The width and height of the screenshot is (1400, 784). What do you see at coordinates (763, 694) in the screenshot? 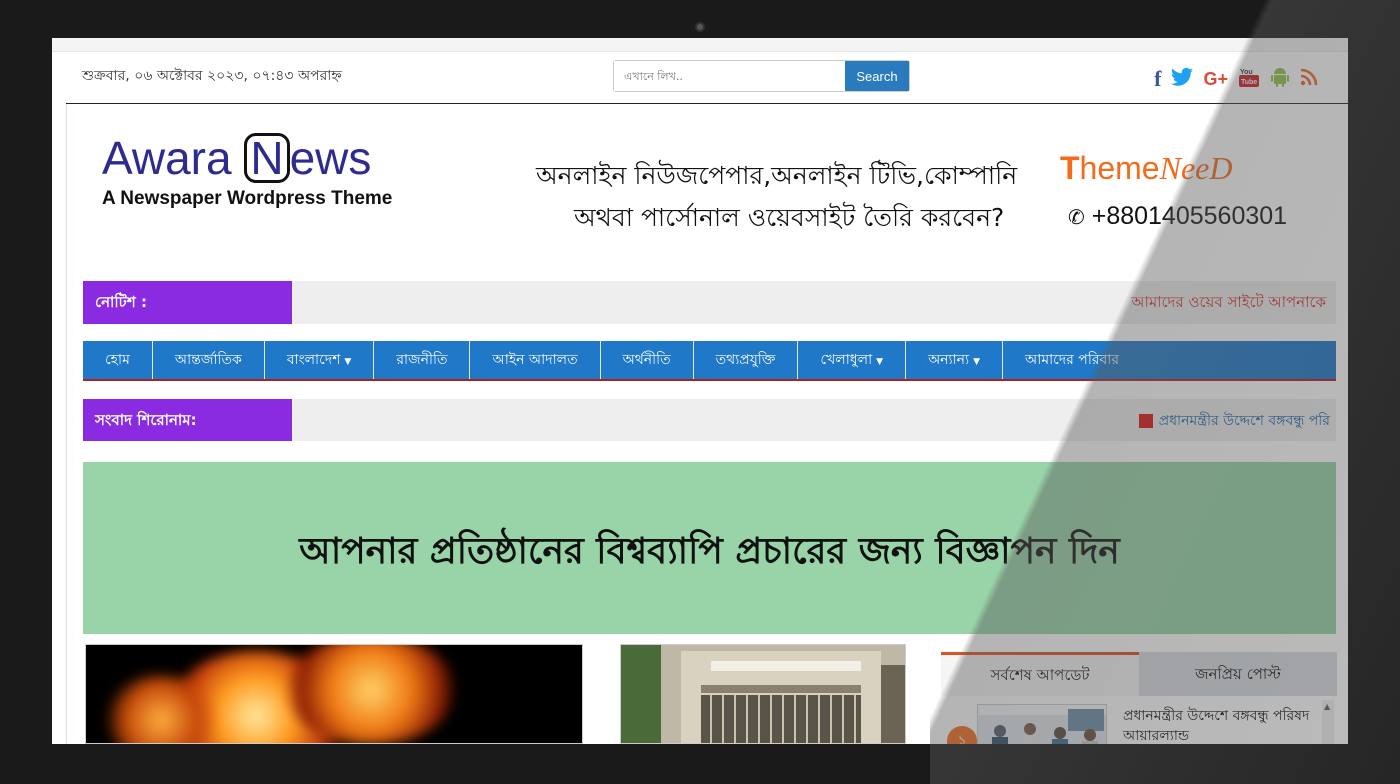
I see `news-building-image` at bounding box center [763, 694].